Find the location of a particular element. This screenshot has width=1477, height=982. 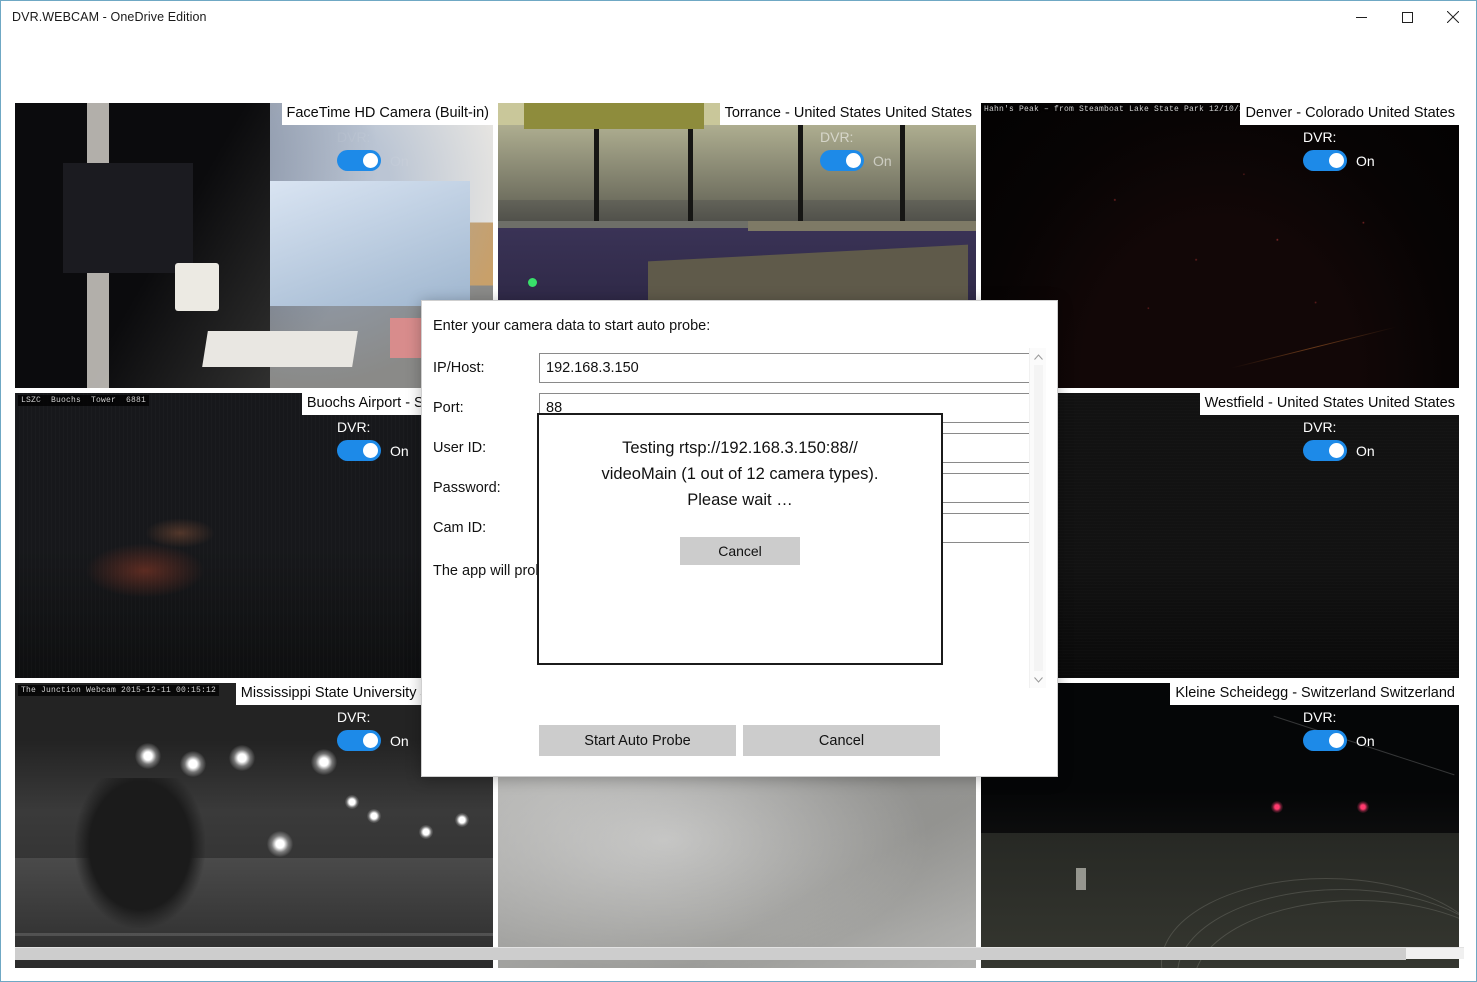

field-row-ip-host: IP/Host: is located at coordinates (738, 368).